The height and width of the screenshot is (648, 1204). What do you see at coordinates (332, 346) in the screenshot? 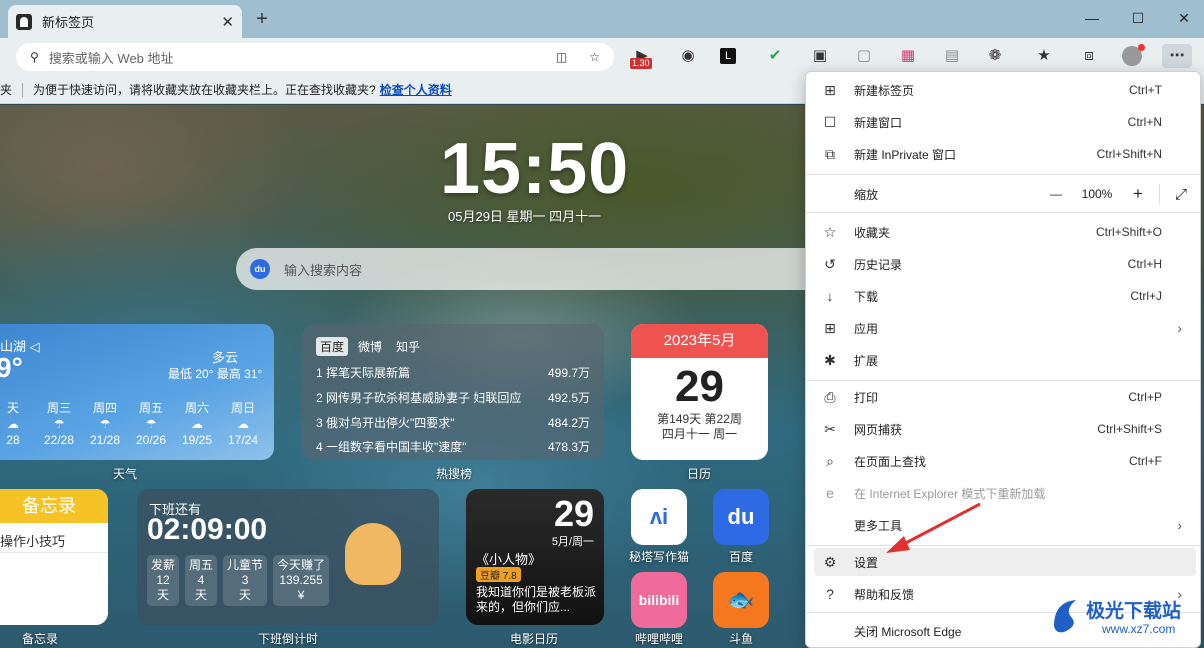
I see `tab-baidu: 百度` at bounding box center [332, 346].